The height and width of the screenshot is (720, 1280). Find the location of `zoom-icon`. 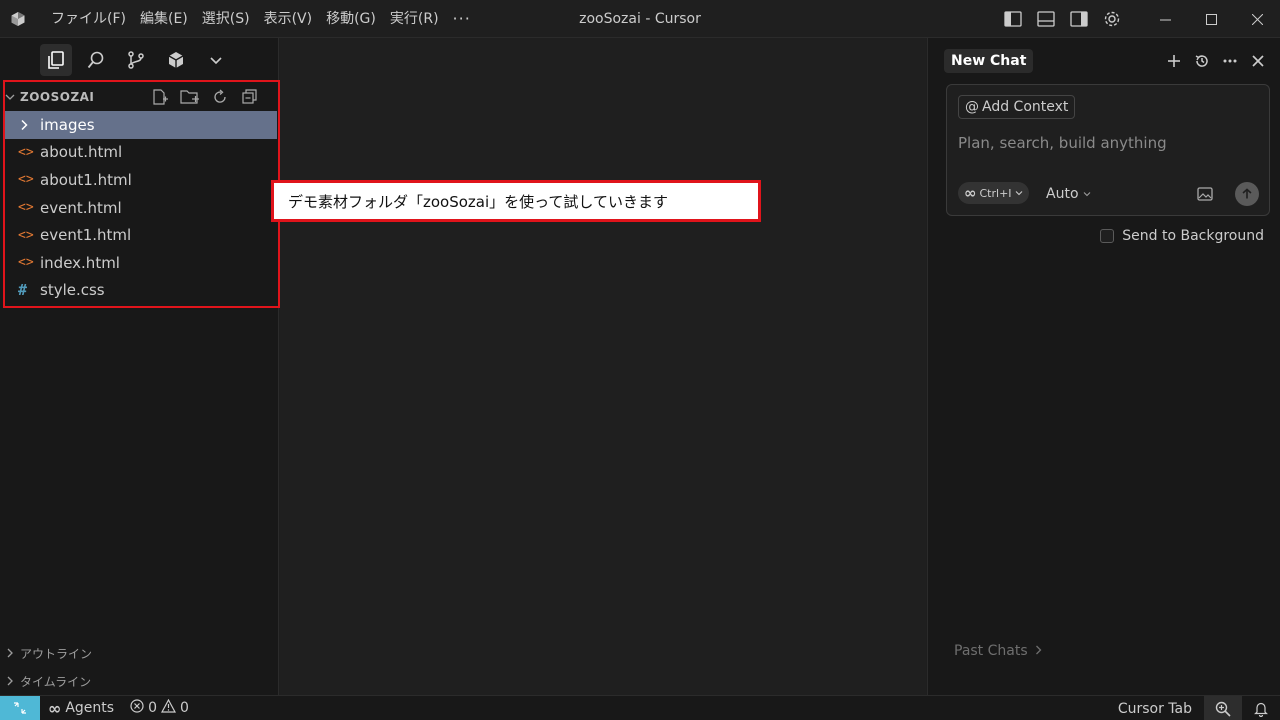

zoom-icon is located at coordinates (1223, 708).